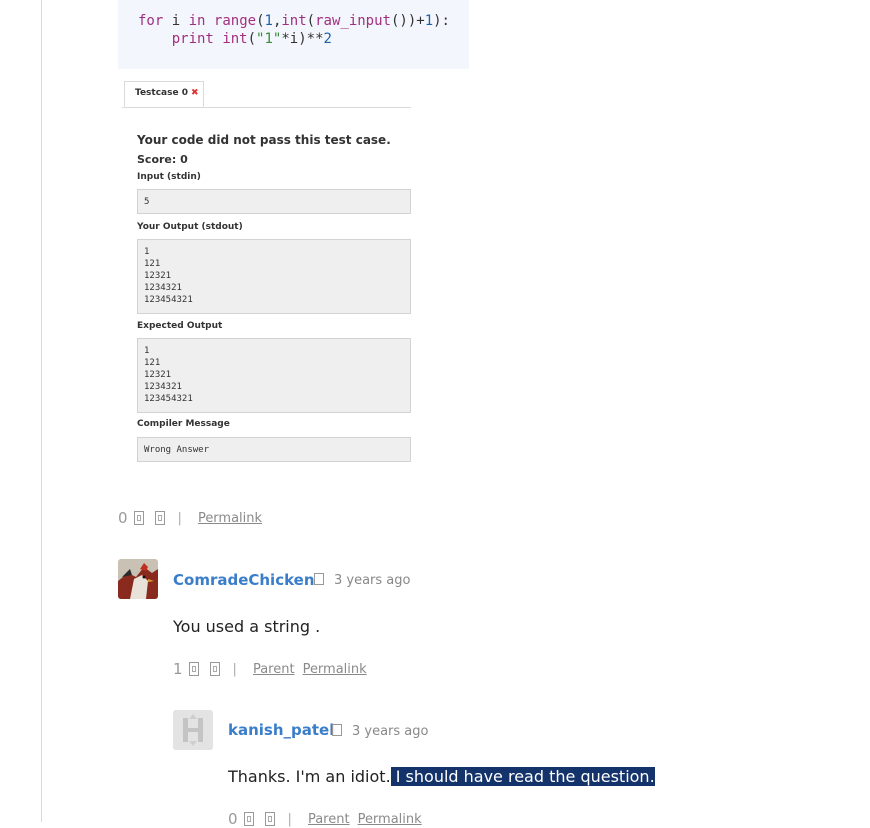 The height and width of the screenshot is (828, 870). What do you see at coordinates (309, 776) in the screenshot?
I see `comment-text: Thanks. I'm an idiot.` at bounding box center [309, 776].